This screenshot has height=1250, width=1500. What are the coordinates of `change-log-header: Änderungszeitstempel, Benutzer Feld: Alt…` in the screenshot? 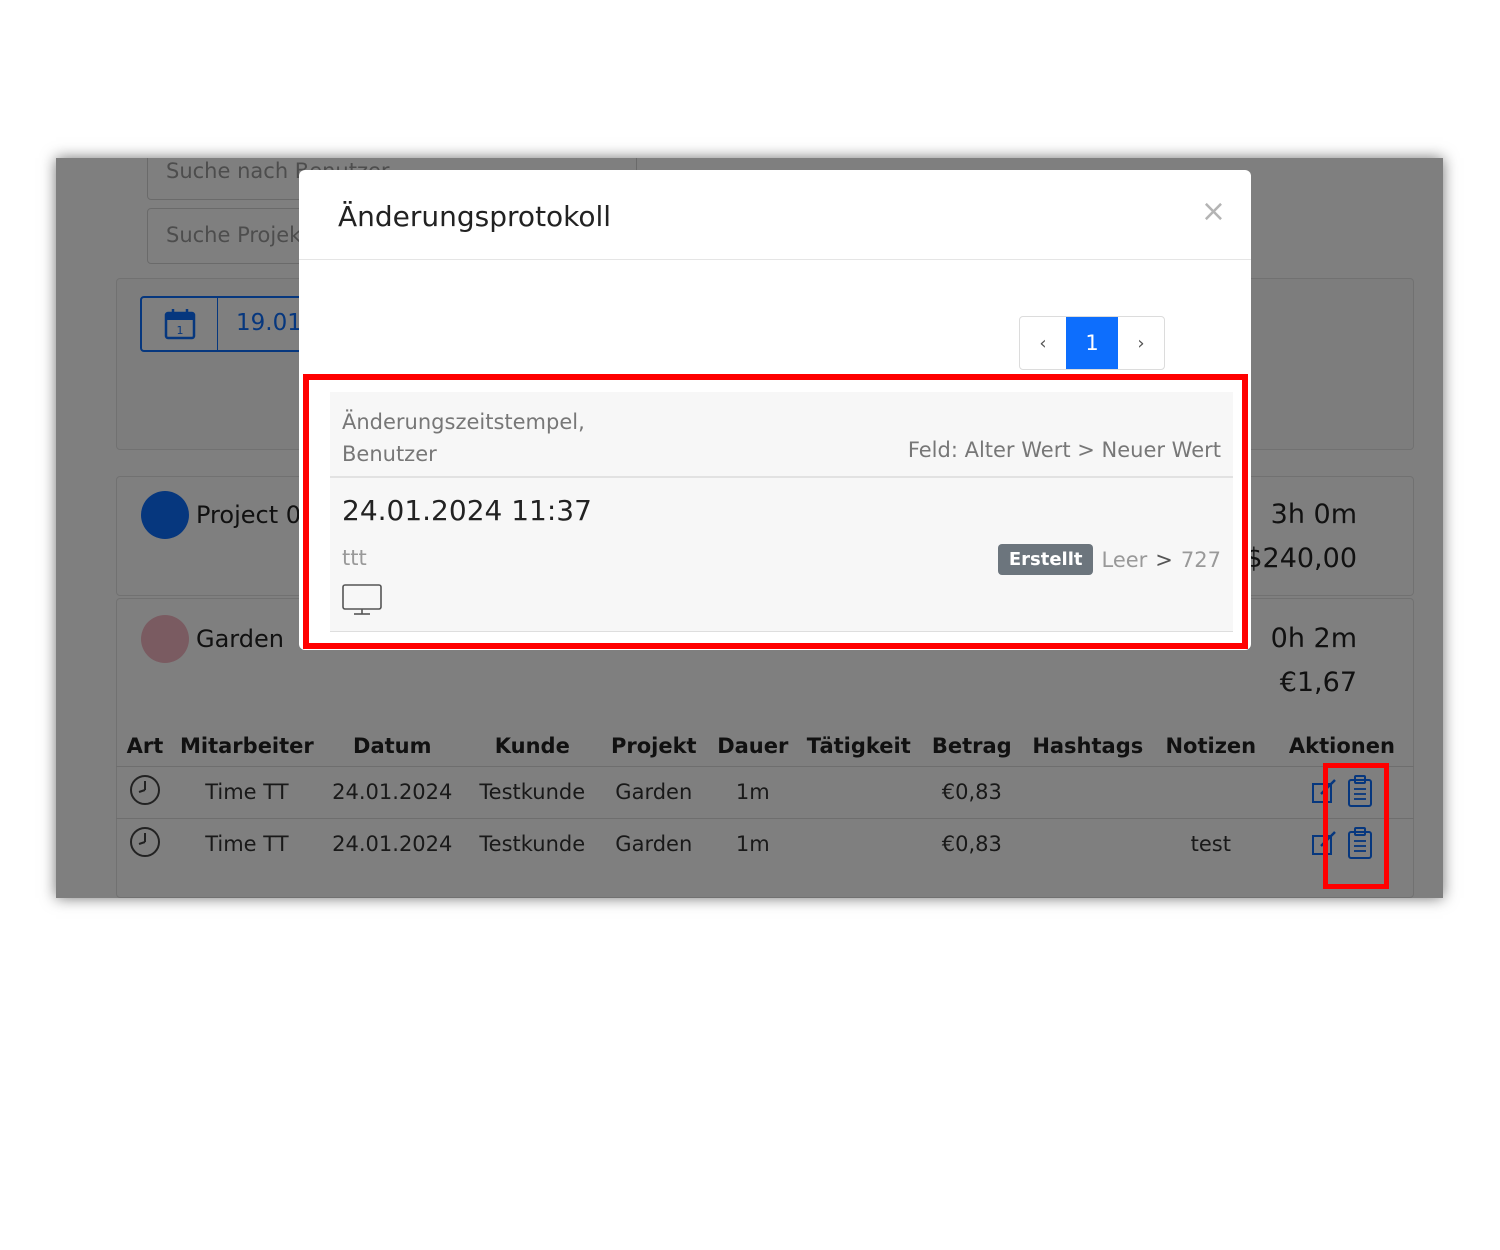 It's located at (781, 435).